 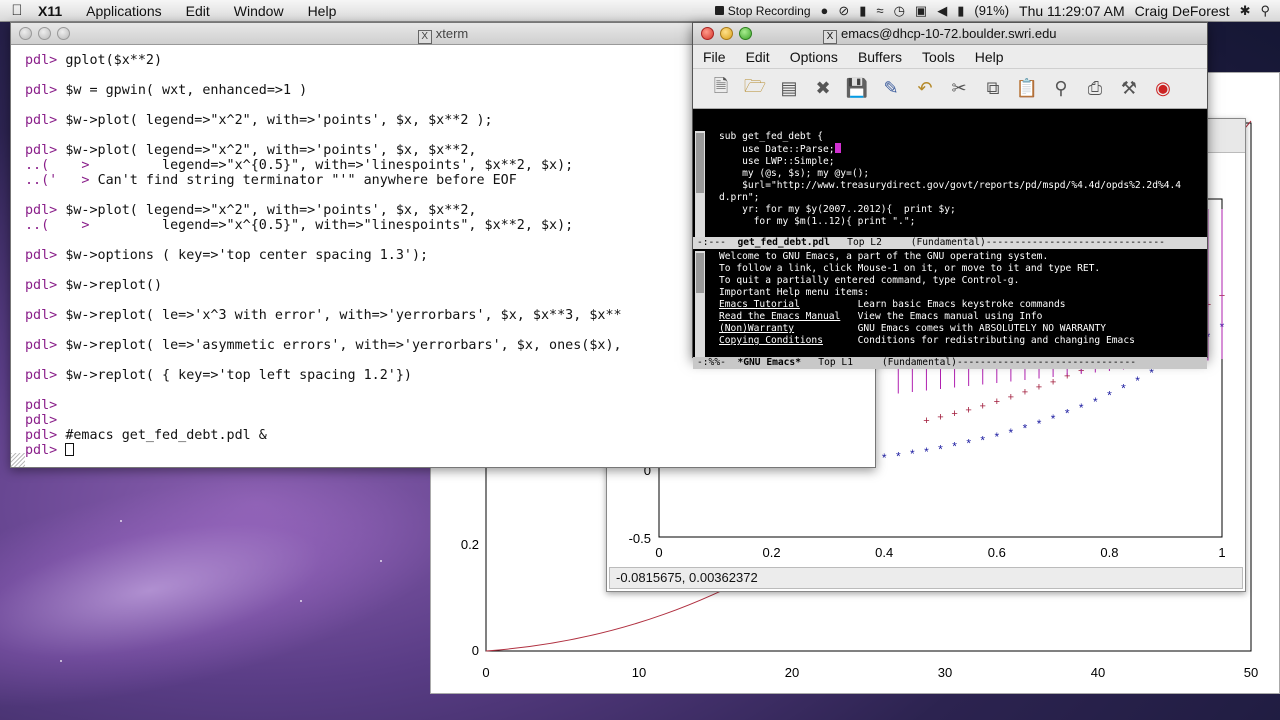 I want to click on battery-icon: ▮, so click(x=960, y=11).